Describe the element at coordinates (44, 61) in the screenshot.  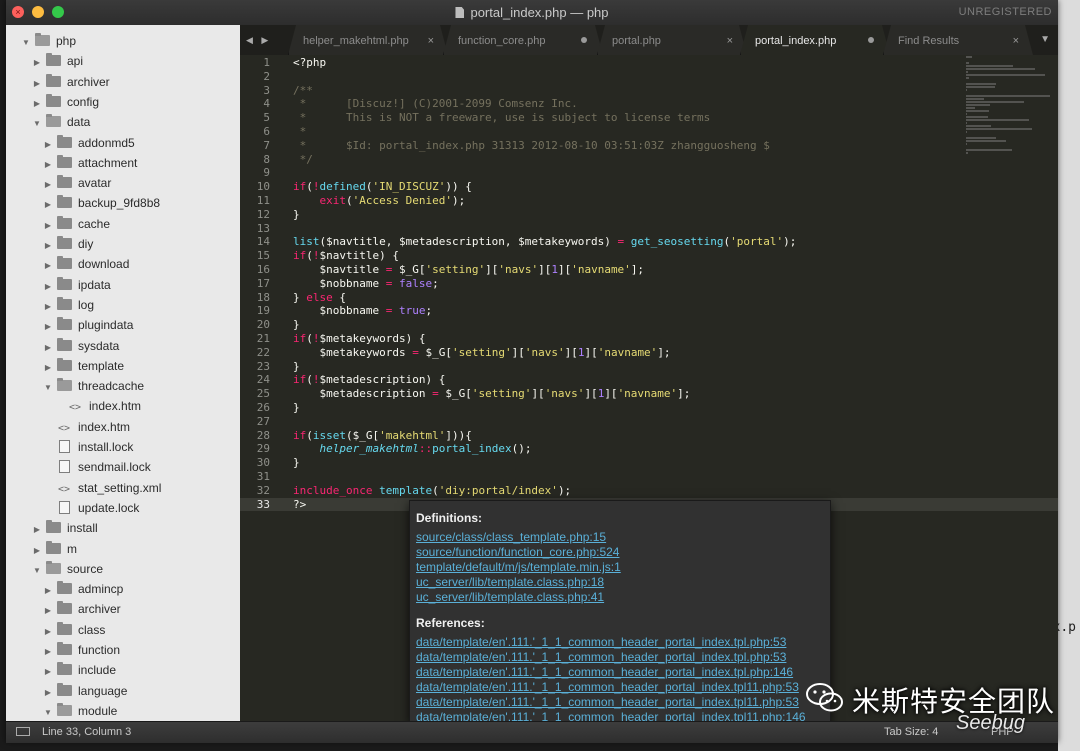
I see `sidebar-item: ▶ api` at that location.